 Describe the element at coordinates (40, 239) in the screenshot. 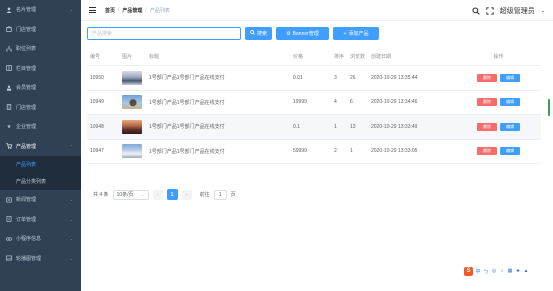

I see `sidebar-item-mini-program: 小程序信息 ⌄` at that location.